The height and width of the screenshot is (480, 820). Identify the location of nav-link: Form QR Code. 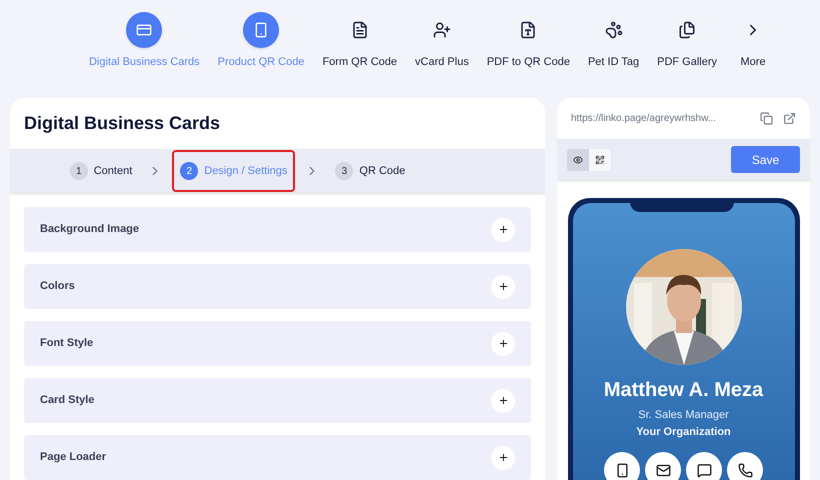
(360, 62).